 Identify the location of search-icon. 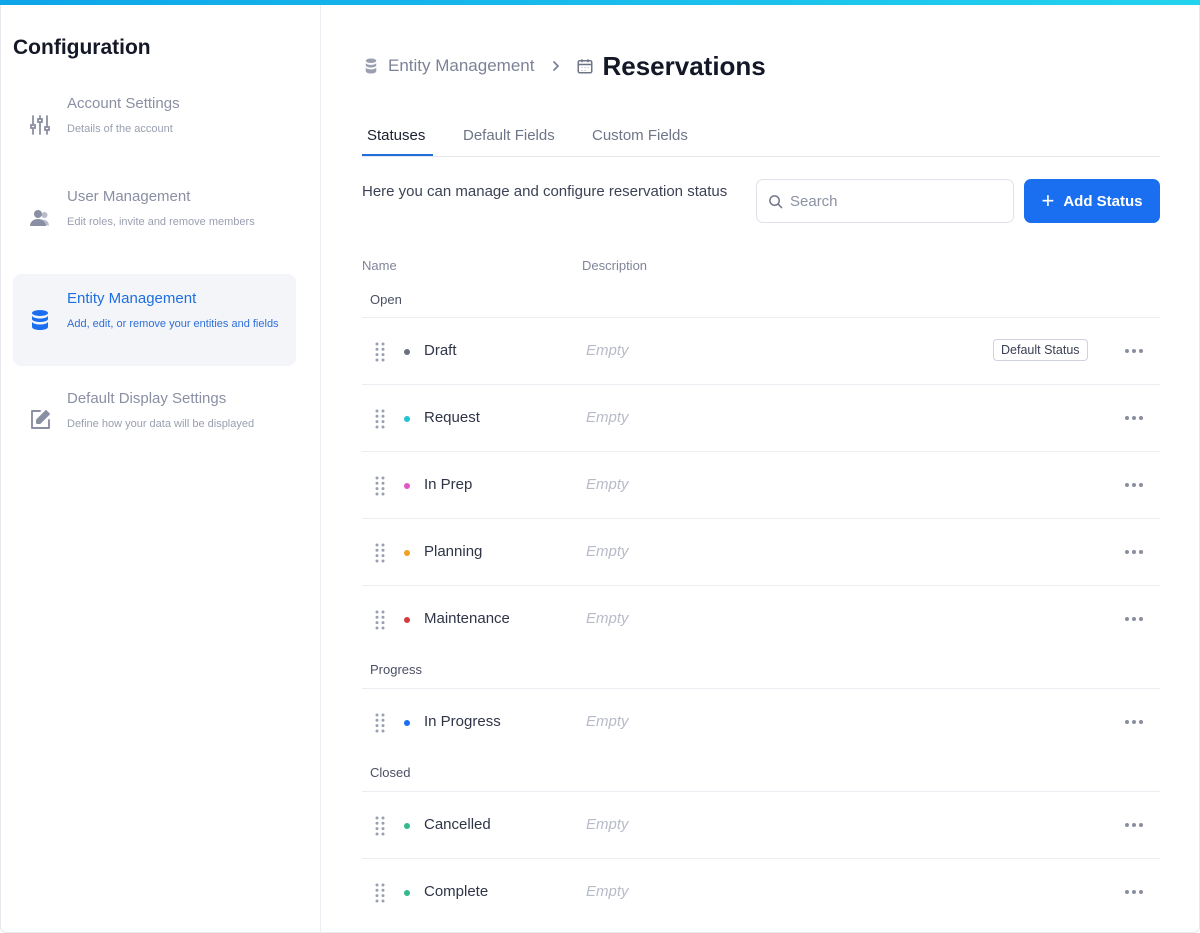
(776, 202).